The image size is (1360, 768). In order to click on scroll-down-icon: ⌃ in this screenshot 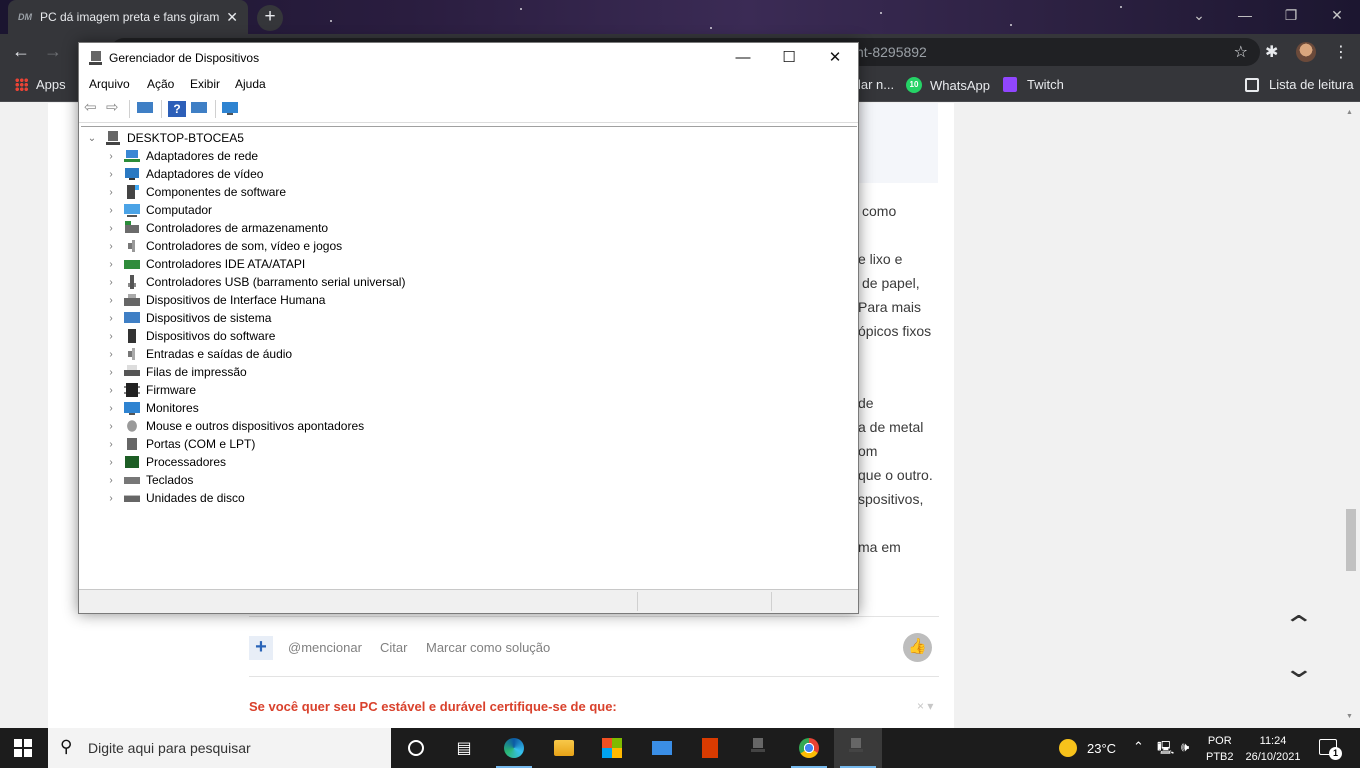, I will do `click(1299, 666)`.